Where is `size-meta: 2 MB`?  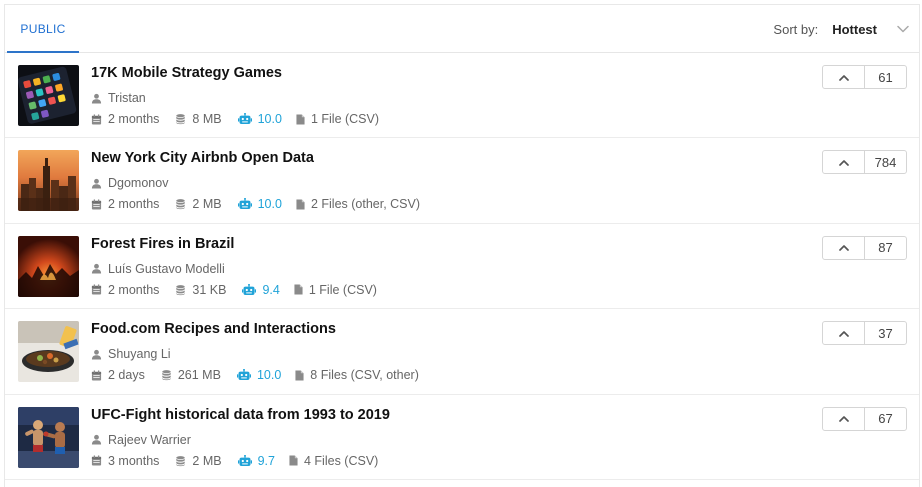 size-meta: 2 MB is located at coordinates (198, 204).